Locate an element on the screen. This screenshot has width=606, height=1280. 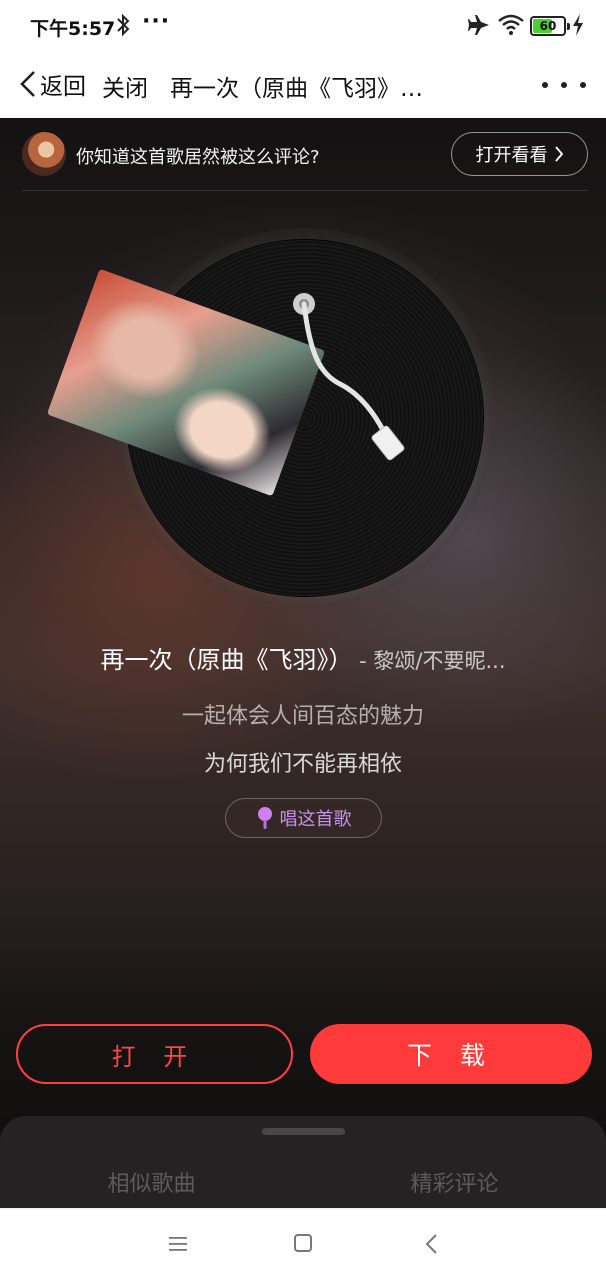
sheet-handle is located at coordinates (303, 1131).